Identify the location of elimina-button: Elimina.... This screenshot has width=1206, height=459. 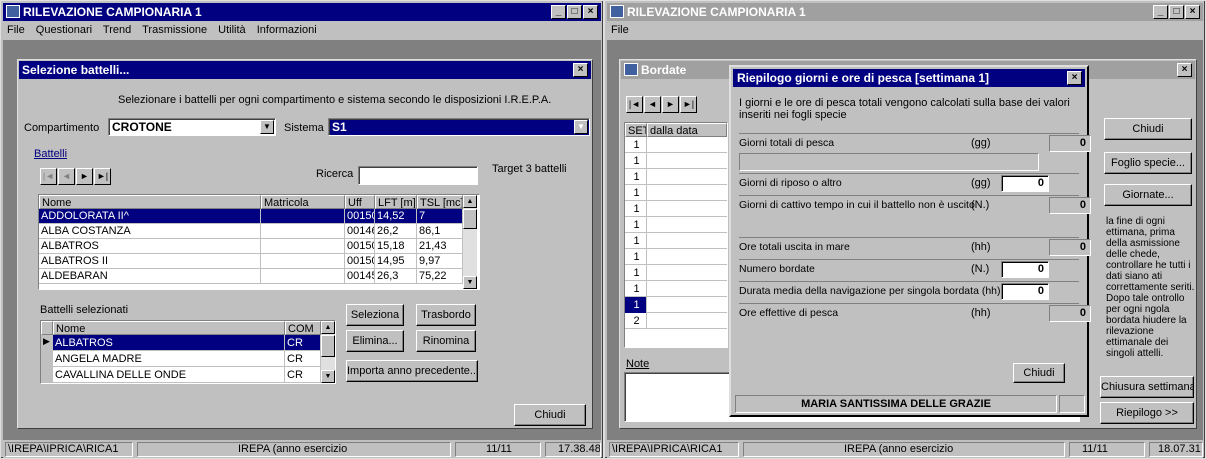
(375, 341).